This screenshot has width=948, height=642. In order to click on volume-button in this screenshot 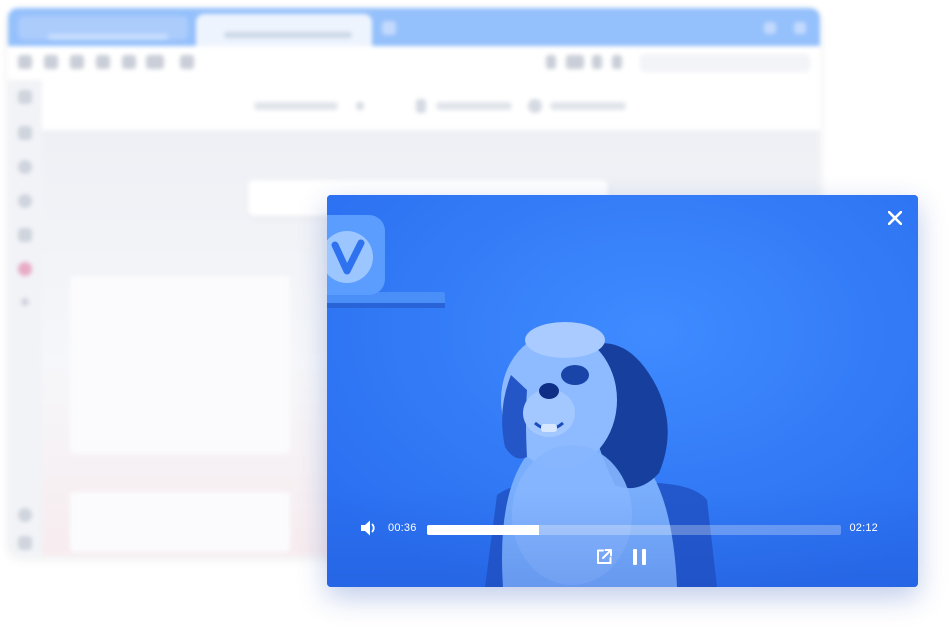, I will do `click(369, 528)`.